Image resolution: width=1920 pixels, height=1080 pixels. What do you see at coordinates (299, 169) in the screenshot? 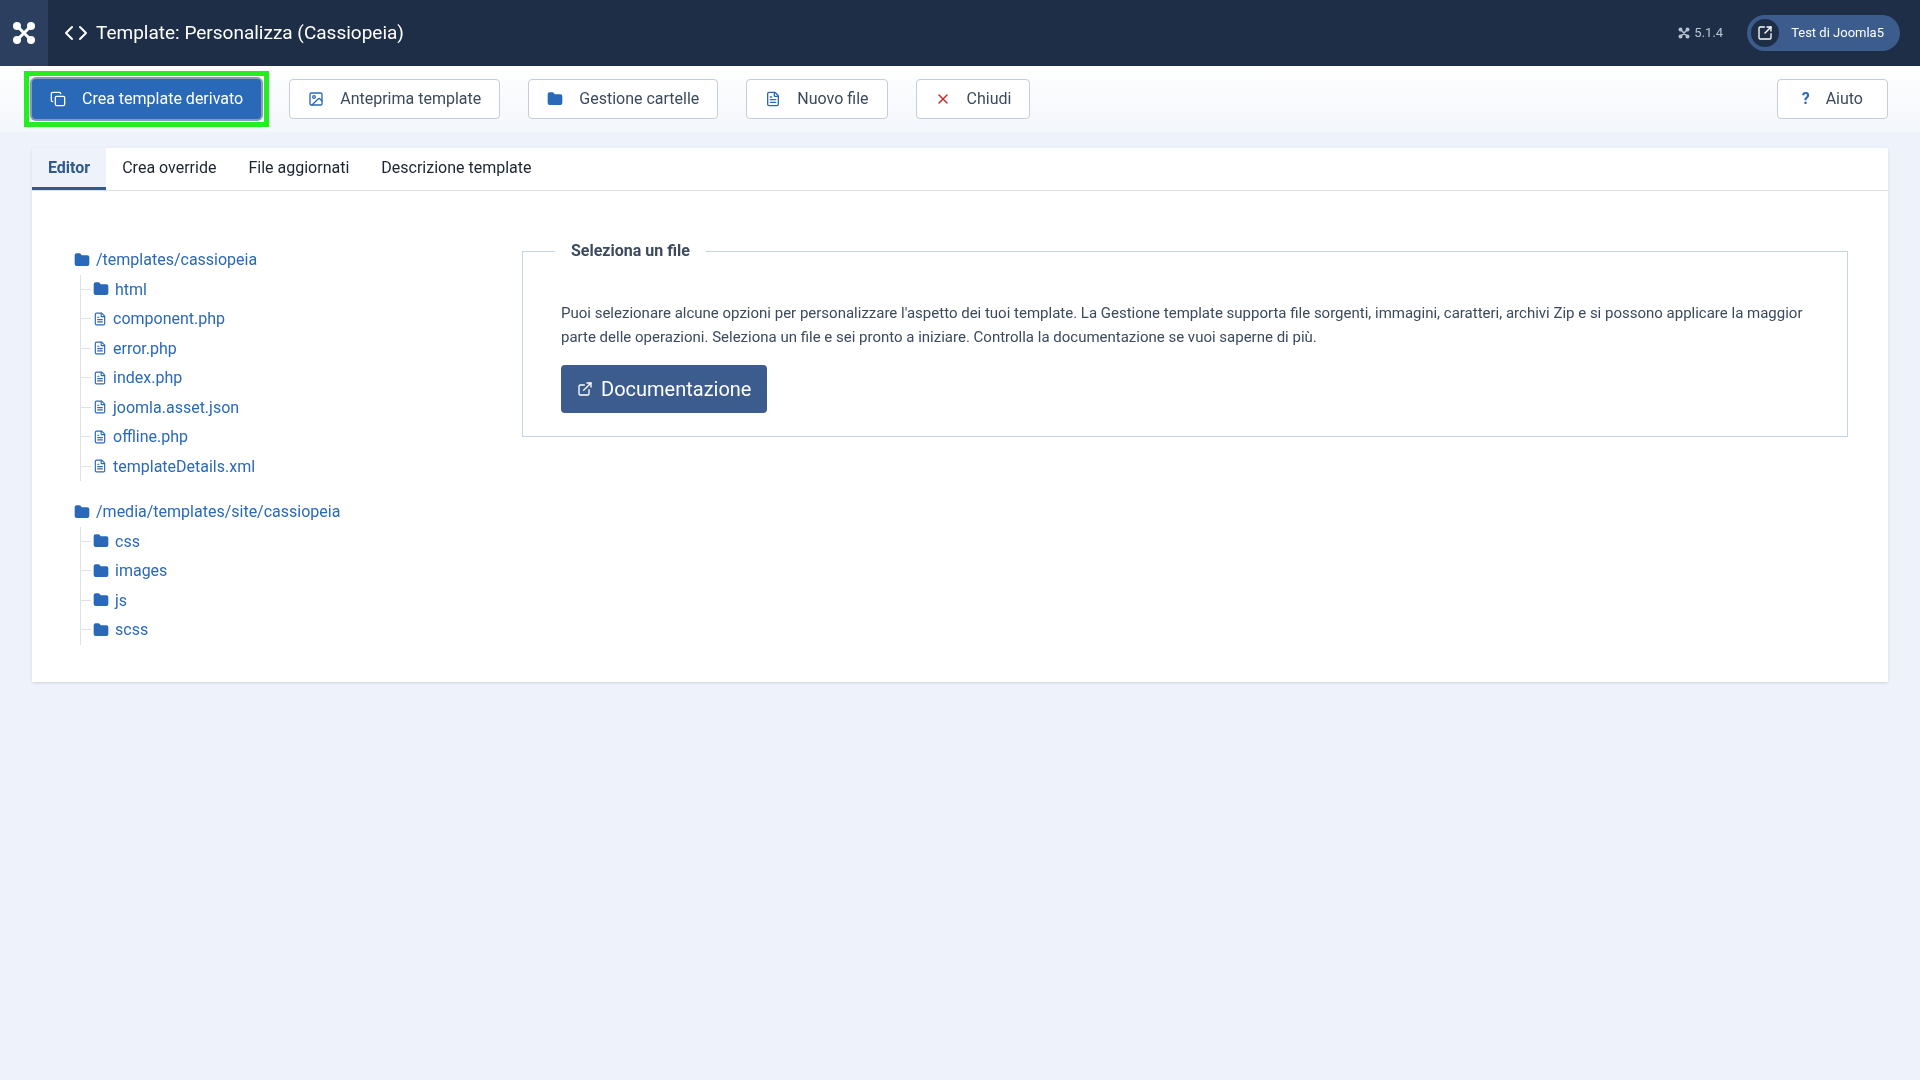
I see `tab: File aggiornati` at bounding box center [299, 169].